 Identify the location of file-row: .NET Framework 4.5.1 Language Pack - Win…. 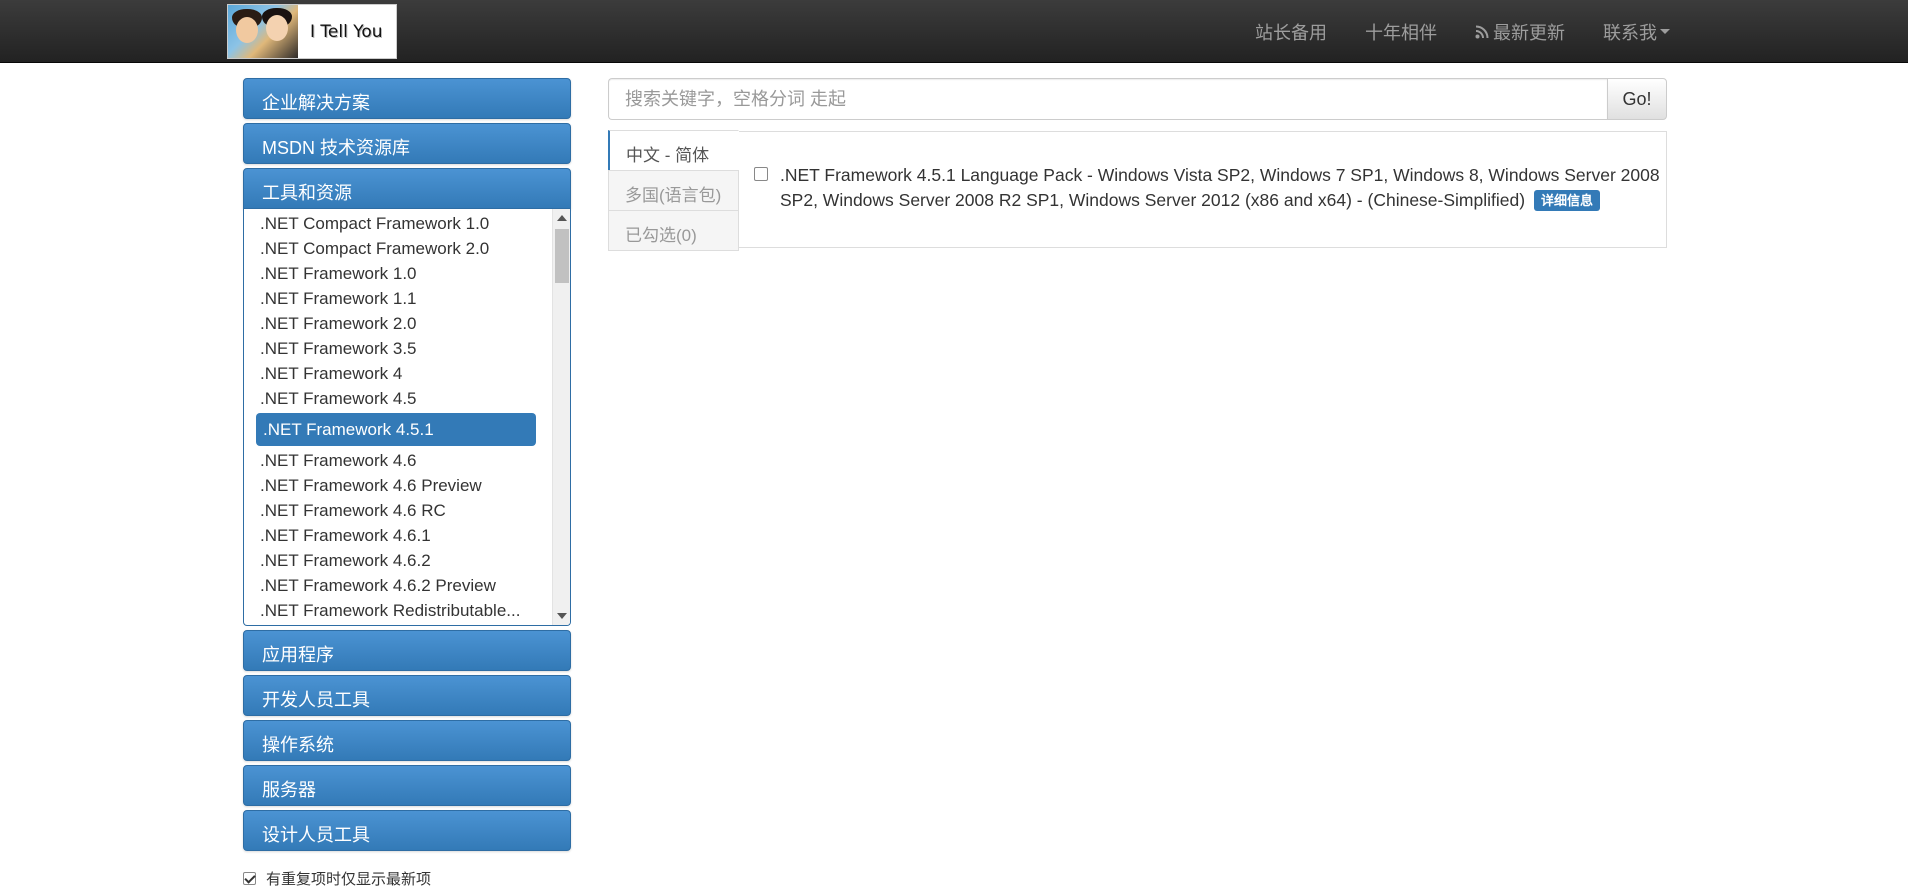
(1207, 188).